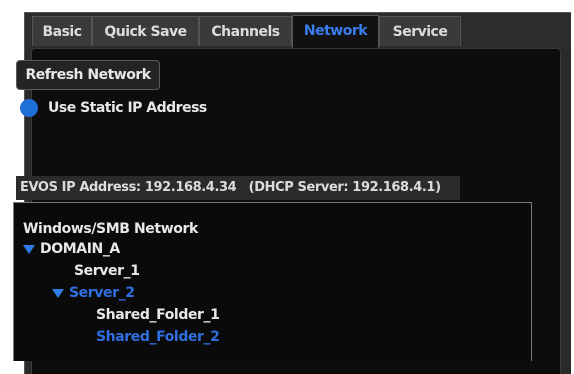  I want to click on tab-basic: Basic, so click(62, 31).